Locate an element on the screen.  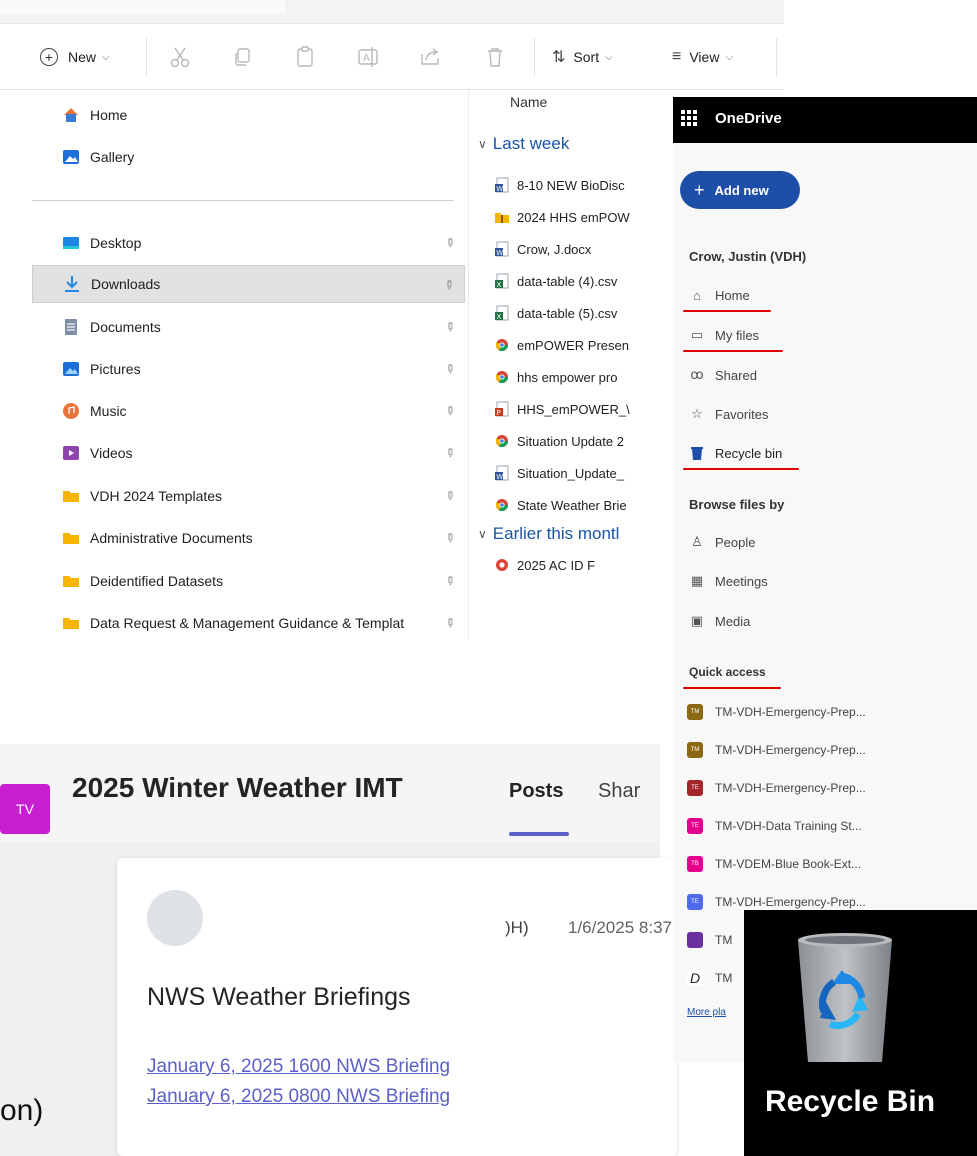
column-header-name: Name is located at coordinates (528, 102).